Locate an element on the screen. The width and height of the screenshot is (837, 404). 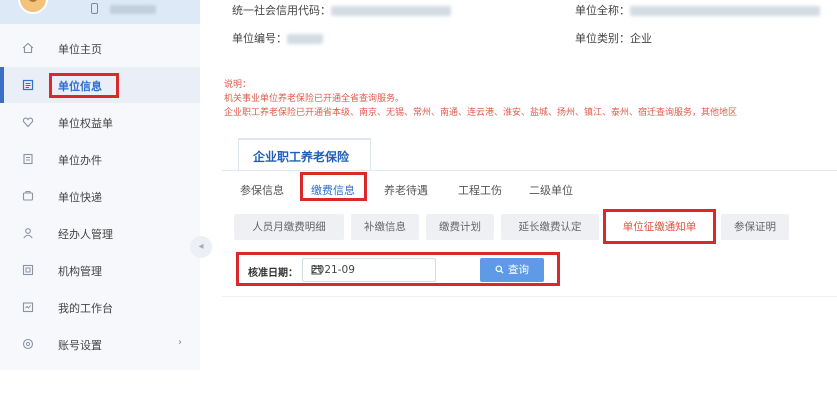
sidebar-item-unit-info: 单位信息 is located at coordinates (100, 85).